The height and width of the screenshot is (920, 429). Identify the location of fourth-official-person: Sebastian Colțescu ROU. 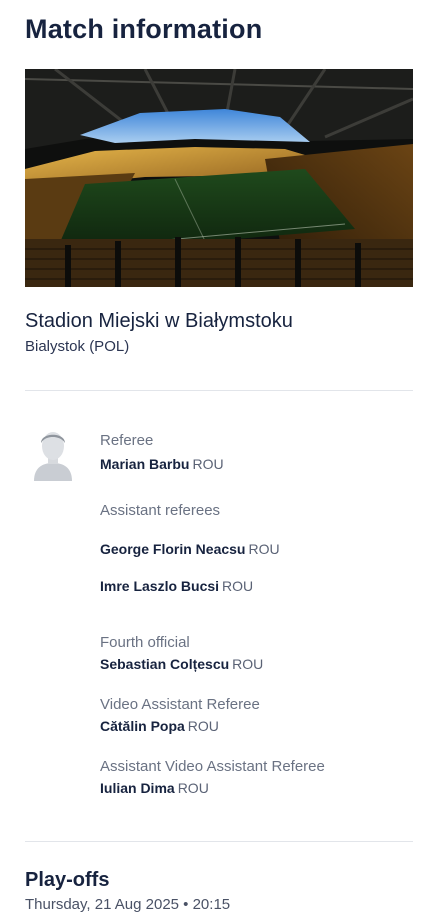
(181, 664).